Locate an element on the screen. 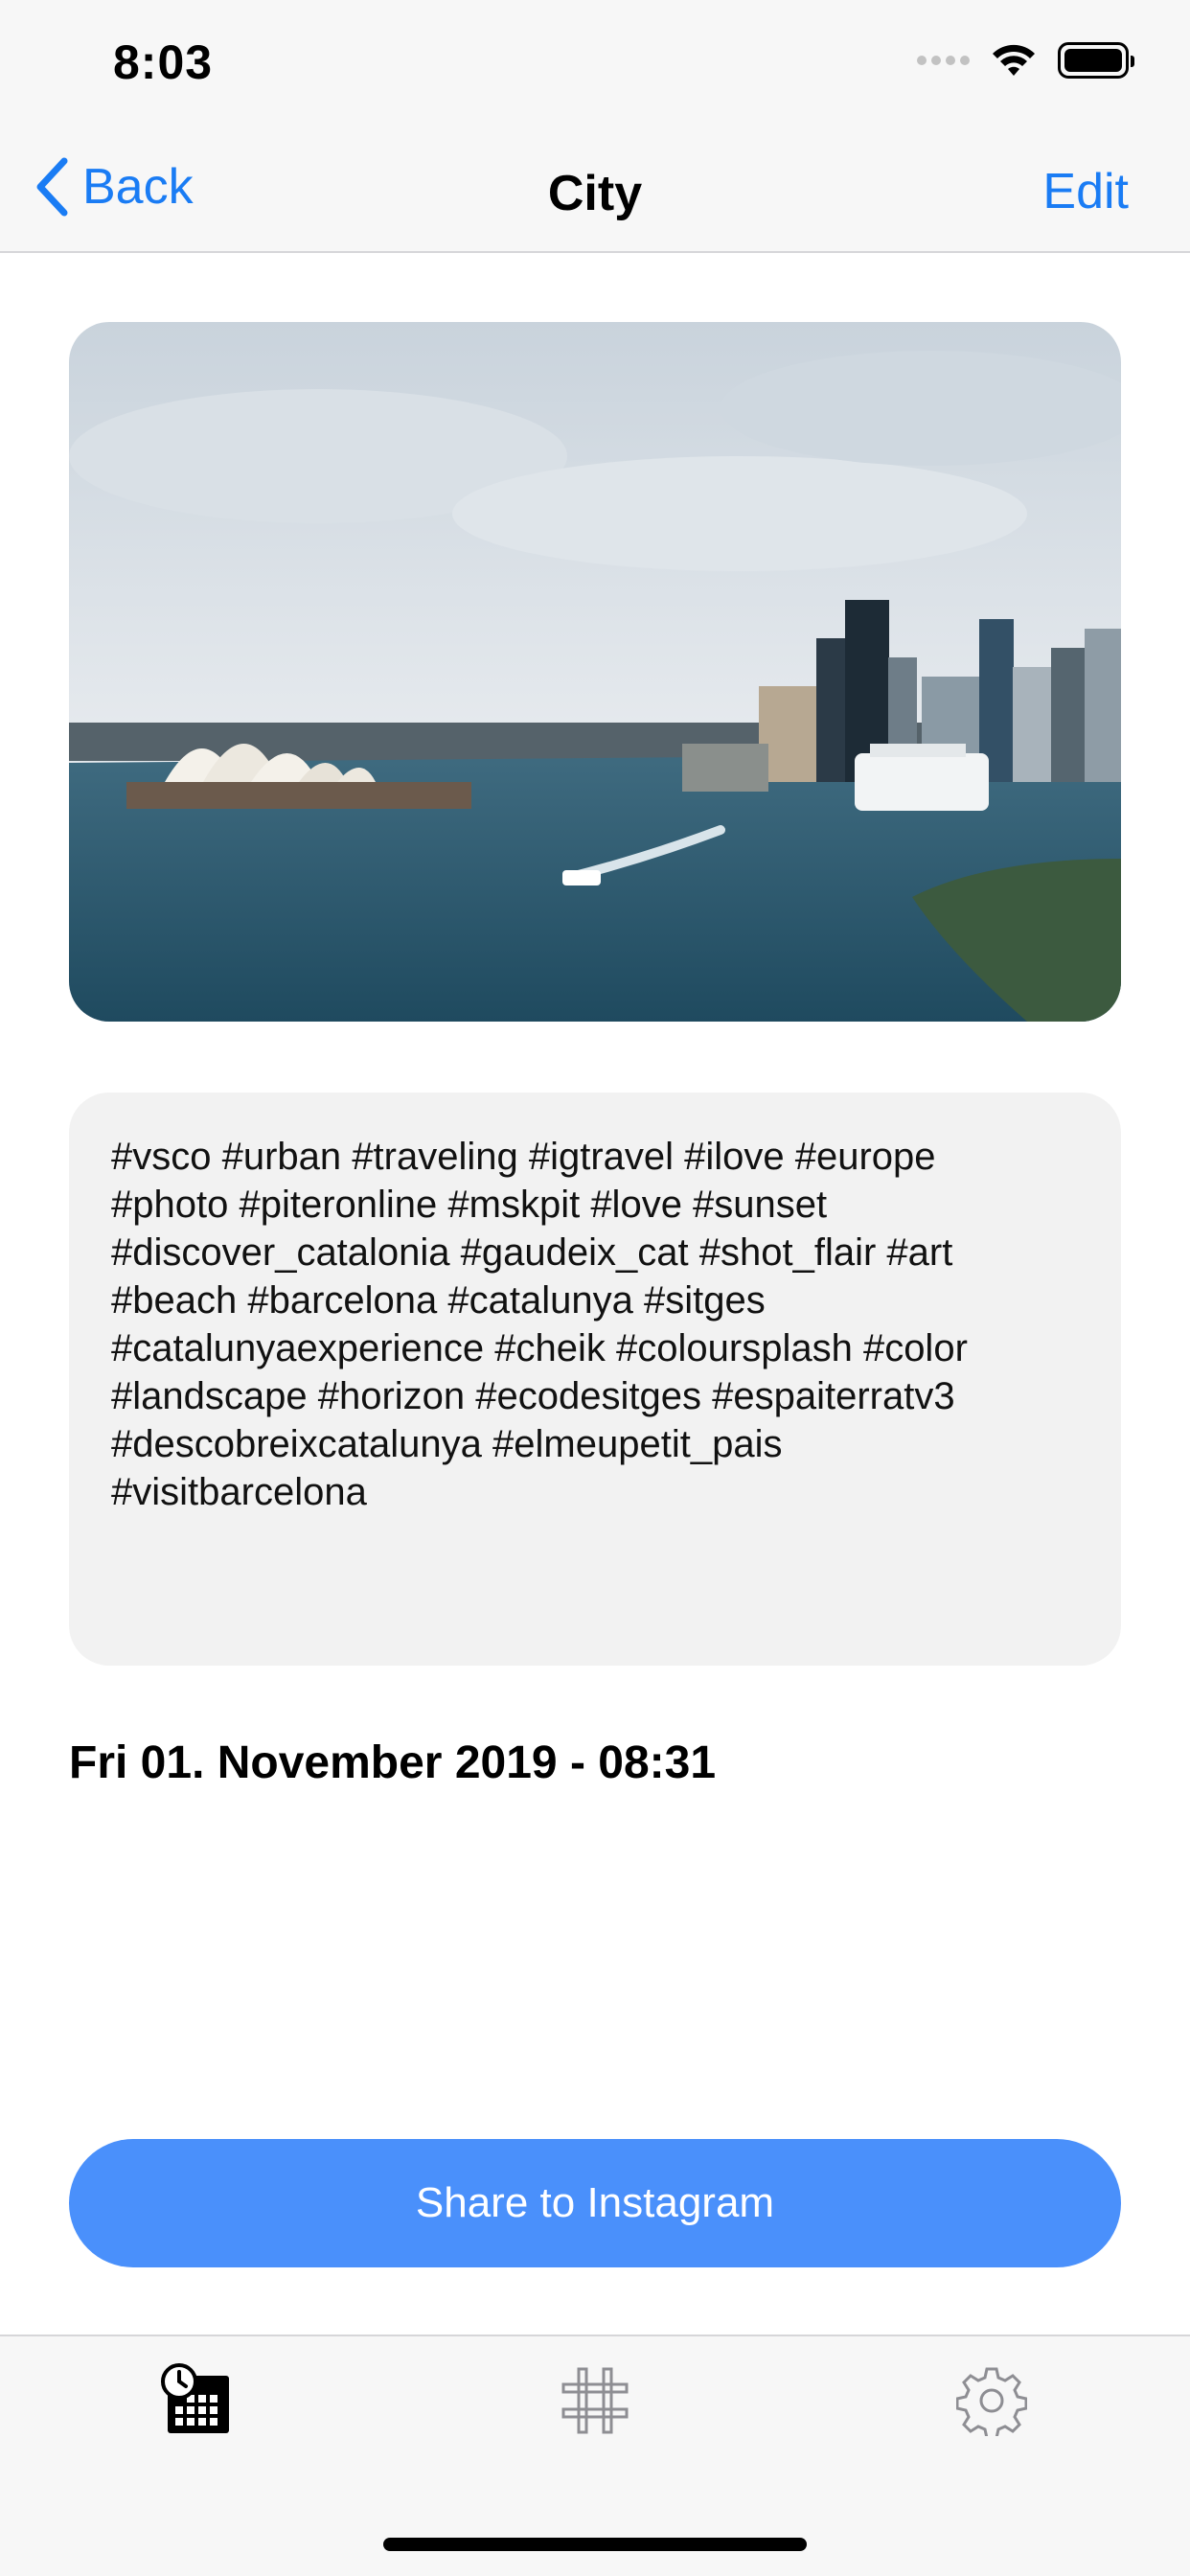 Image resolution: width=1190 pixels, height=2576 pixels. home-indicator is located at coordinates (595, 2544).